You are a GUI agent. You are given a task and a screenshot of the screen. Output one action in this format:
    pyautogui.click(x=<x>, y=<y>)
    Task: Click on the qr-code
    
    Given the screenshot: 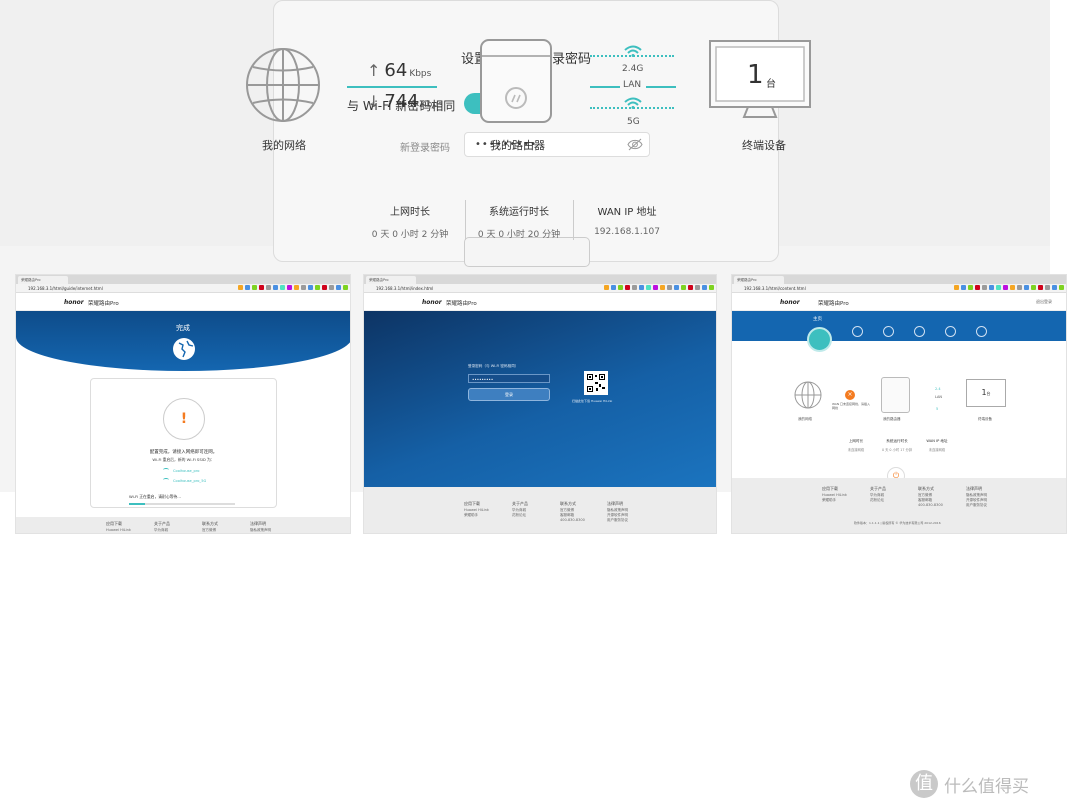 What is the action you would take?
    pyautogui.click(x=596, y=383)
    